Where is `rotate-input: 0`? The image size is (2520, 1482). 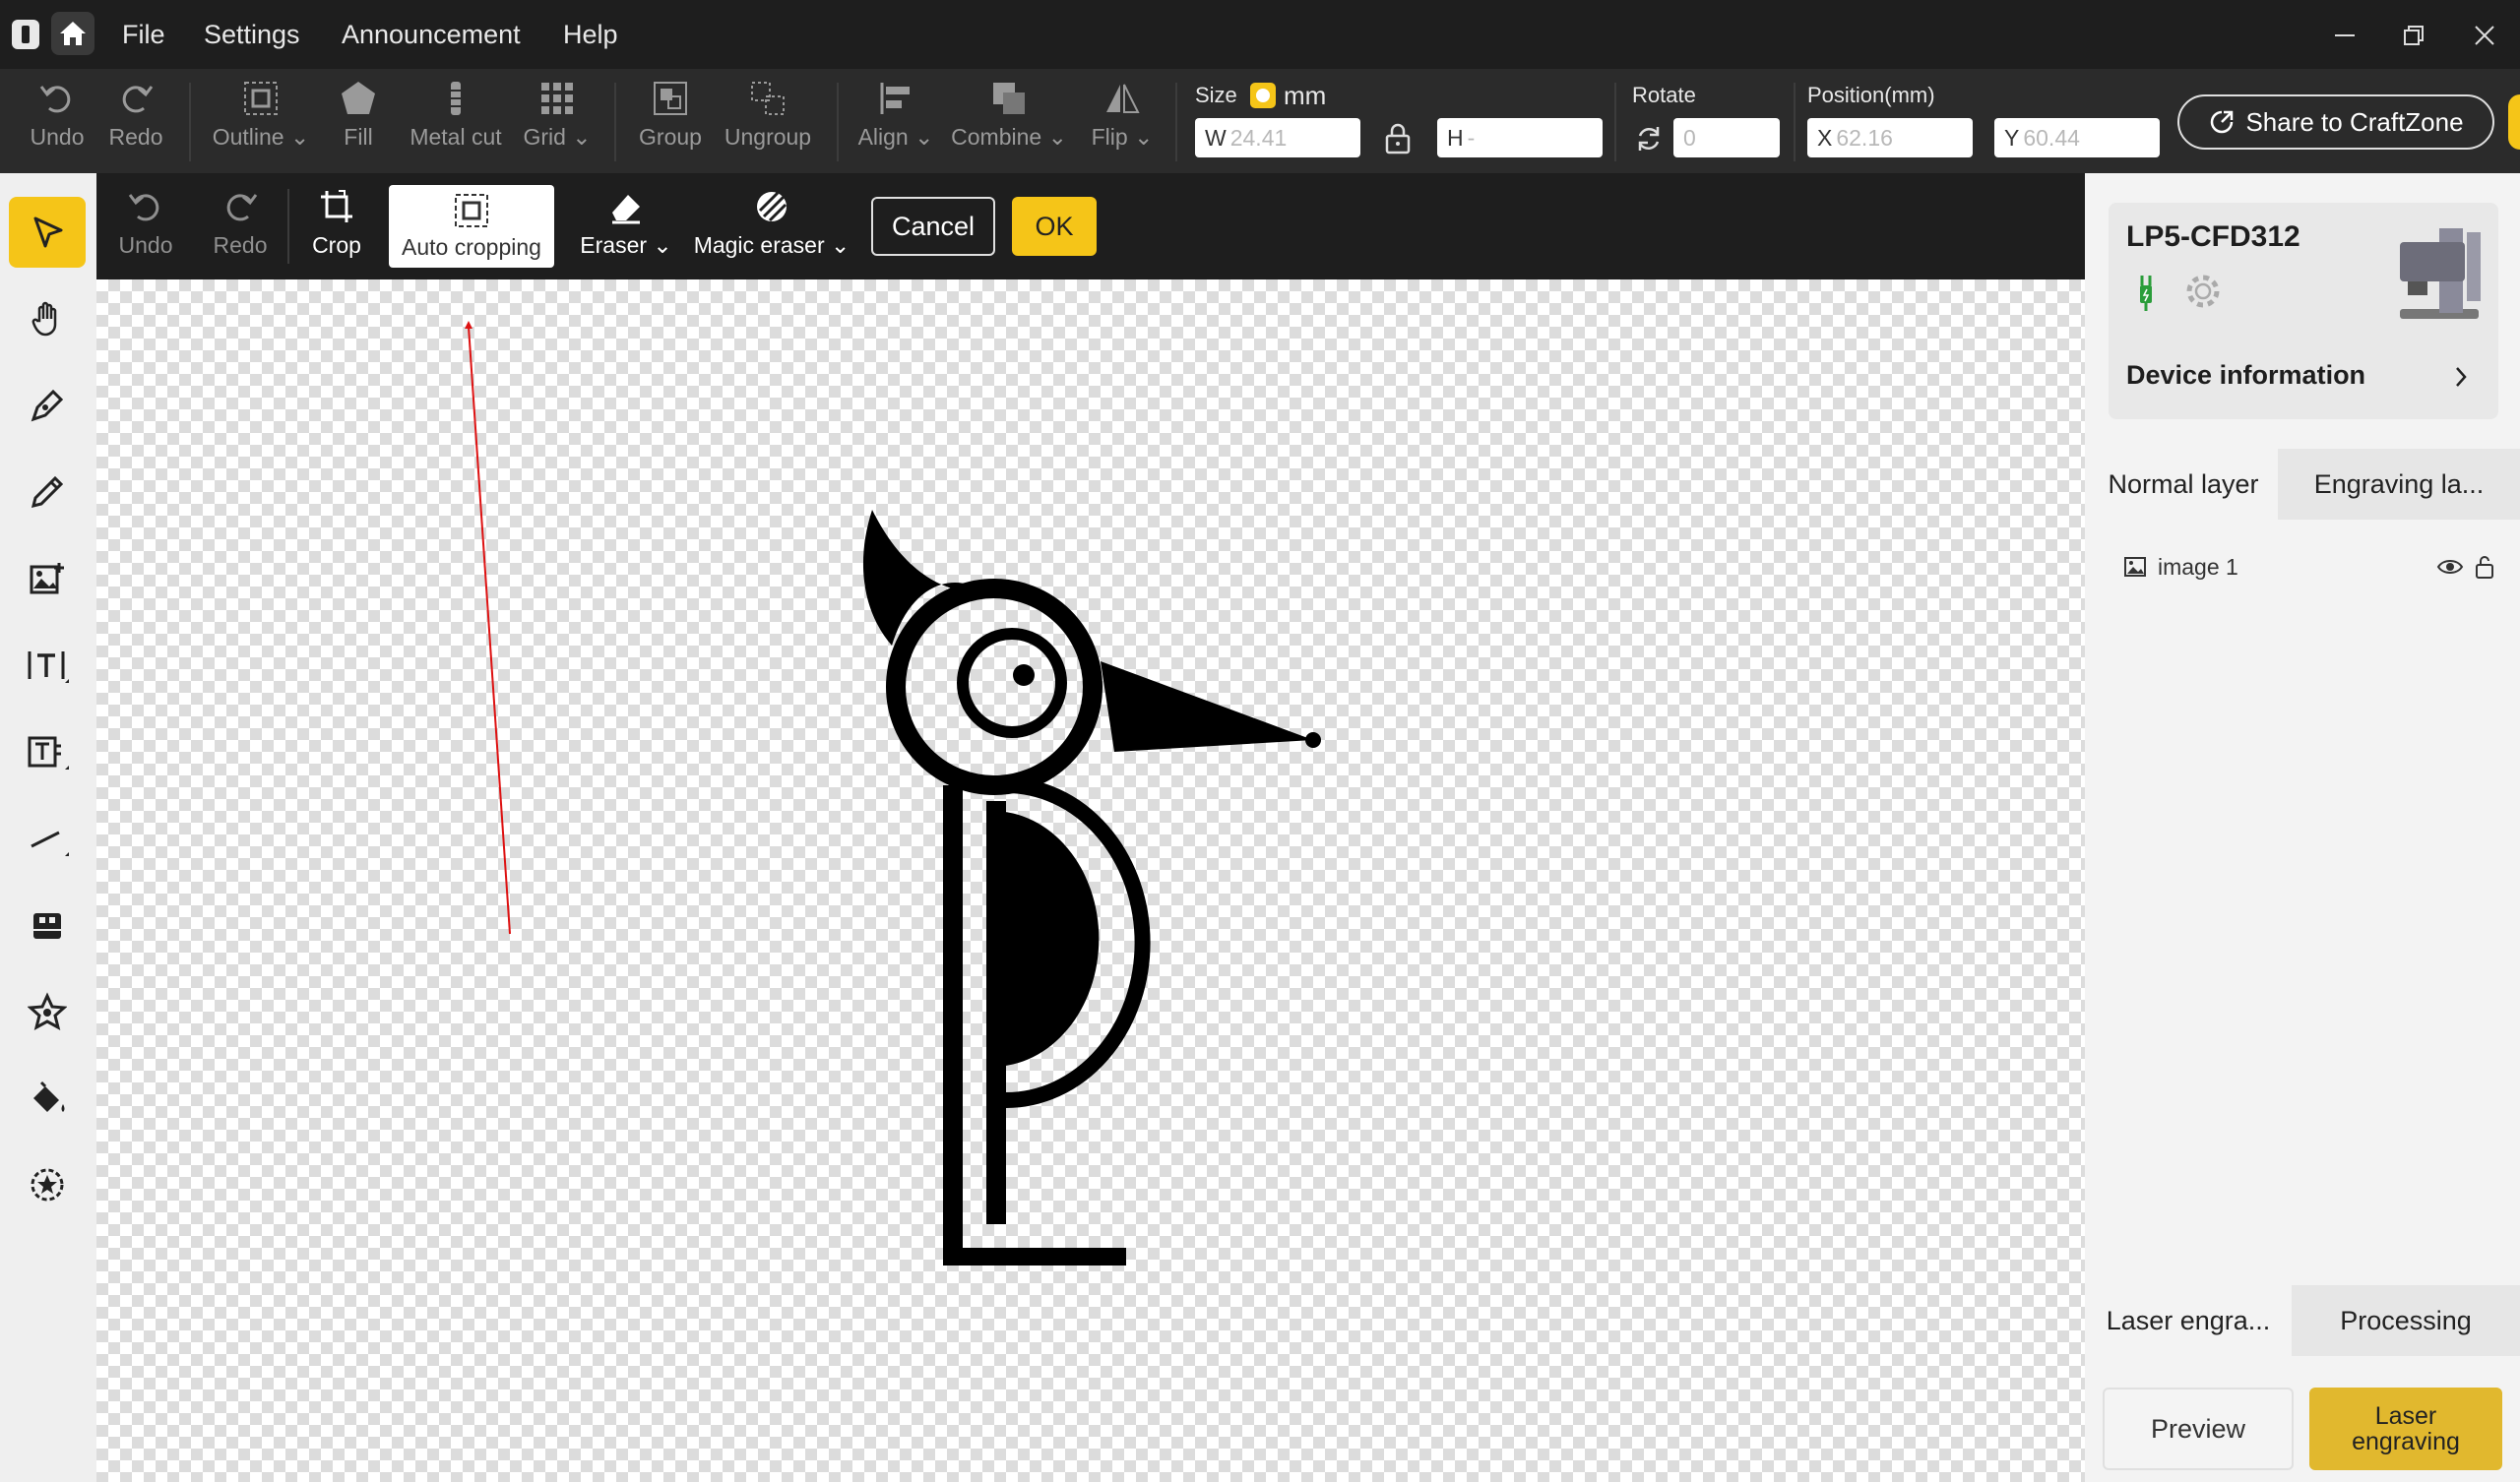 rotate-input: 0 is located at coordinates (1726, 137).